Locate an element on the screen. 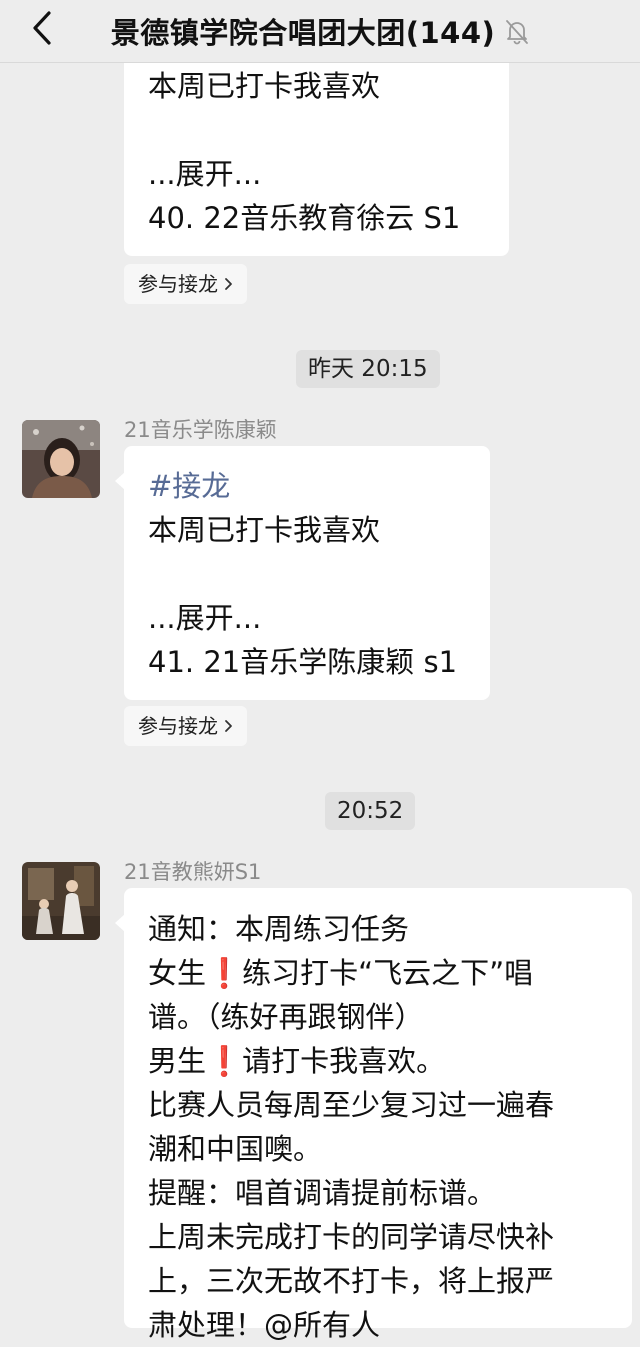 This screenshot has width=640, height=1347. message-bubble: #接龙 本周已打卡我喜欢 ...展开... 41. 21音乐学陈康颖 s1 is located at coordinates (302, 573).